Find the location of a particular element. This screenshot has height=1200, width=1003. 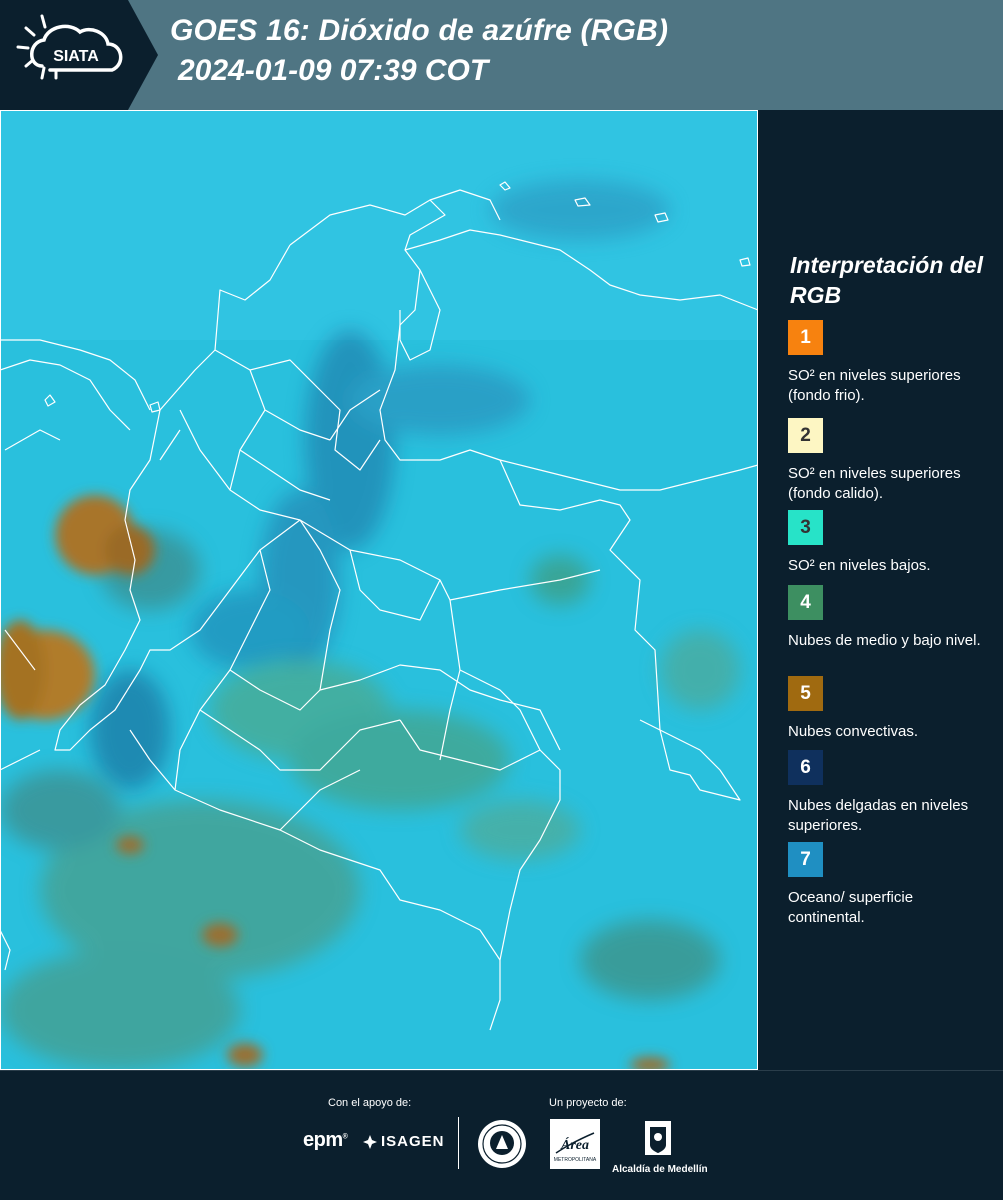

legend-label: SO² en niveles bajos. is located at coordinates (859, 565).